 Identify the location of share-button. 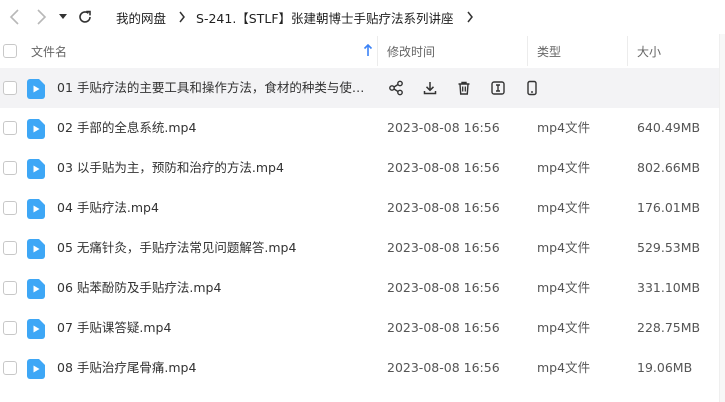
(396, 88).